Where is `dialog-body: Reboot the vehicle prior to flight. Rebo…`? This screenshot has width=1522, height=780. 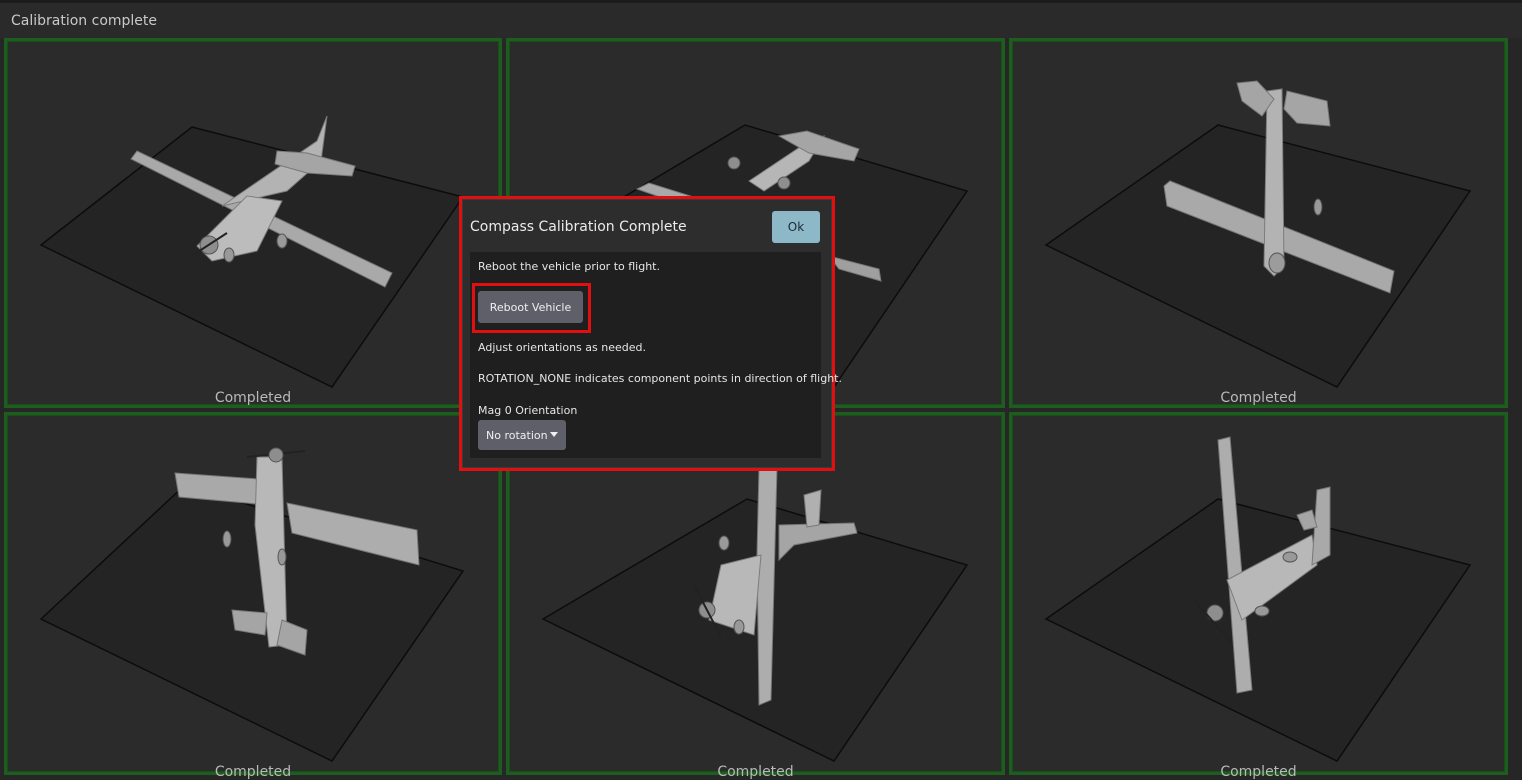 dialog-body: Reboot the vehicle prior to flight. Rebo… is located at coordinates (656, 355).